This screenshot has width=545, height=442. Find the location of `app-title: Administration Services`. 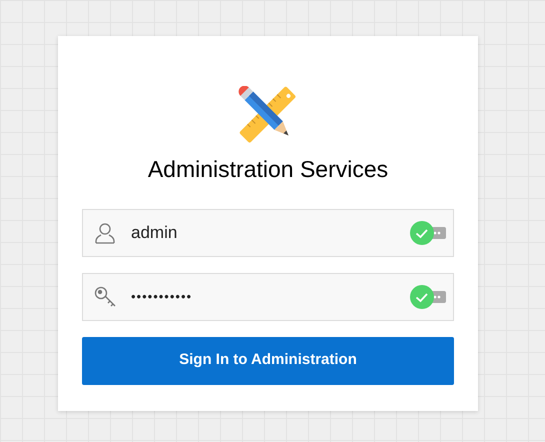

app-title: Administration Services is located at coordinates (268, 169).